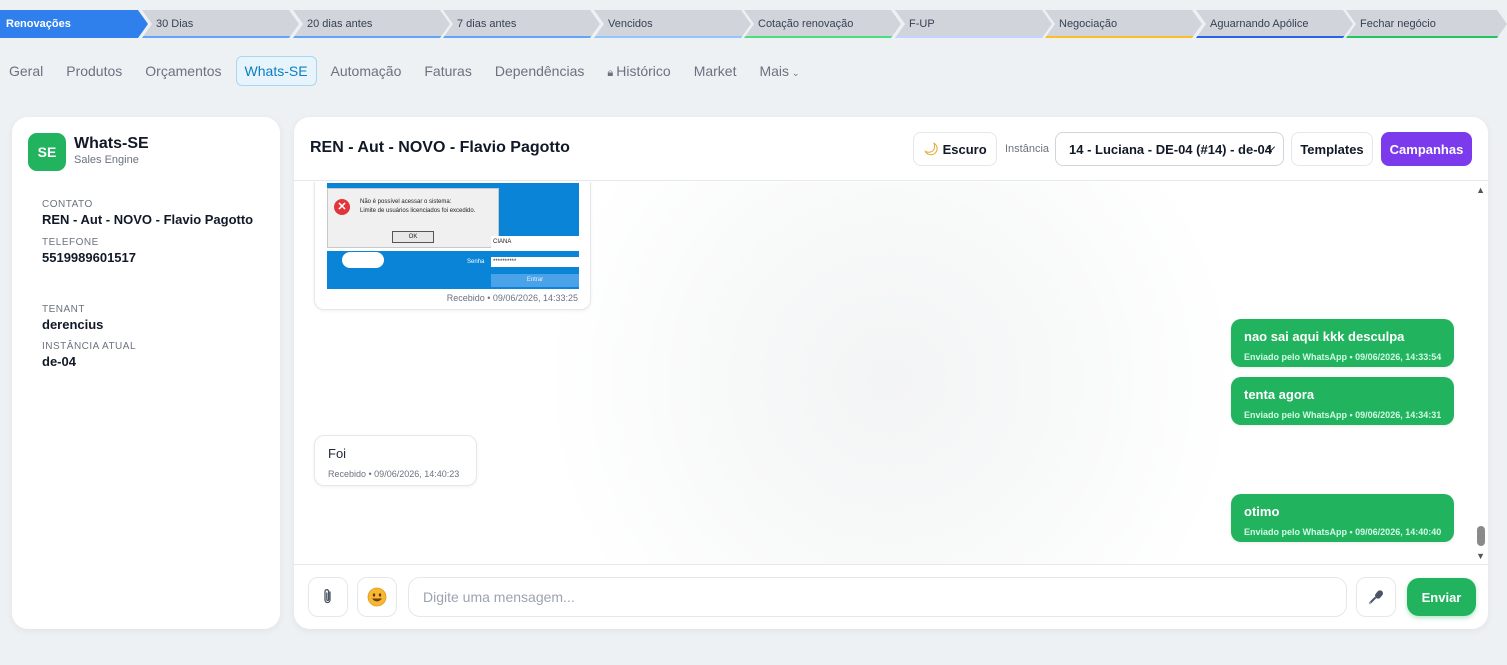 The width and height of the screenshot is (1507, 665). Describe the element at coordinates (535, 242) in the screenshot. I see `user-field: CIANA` at that location.